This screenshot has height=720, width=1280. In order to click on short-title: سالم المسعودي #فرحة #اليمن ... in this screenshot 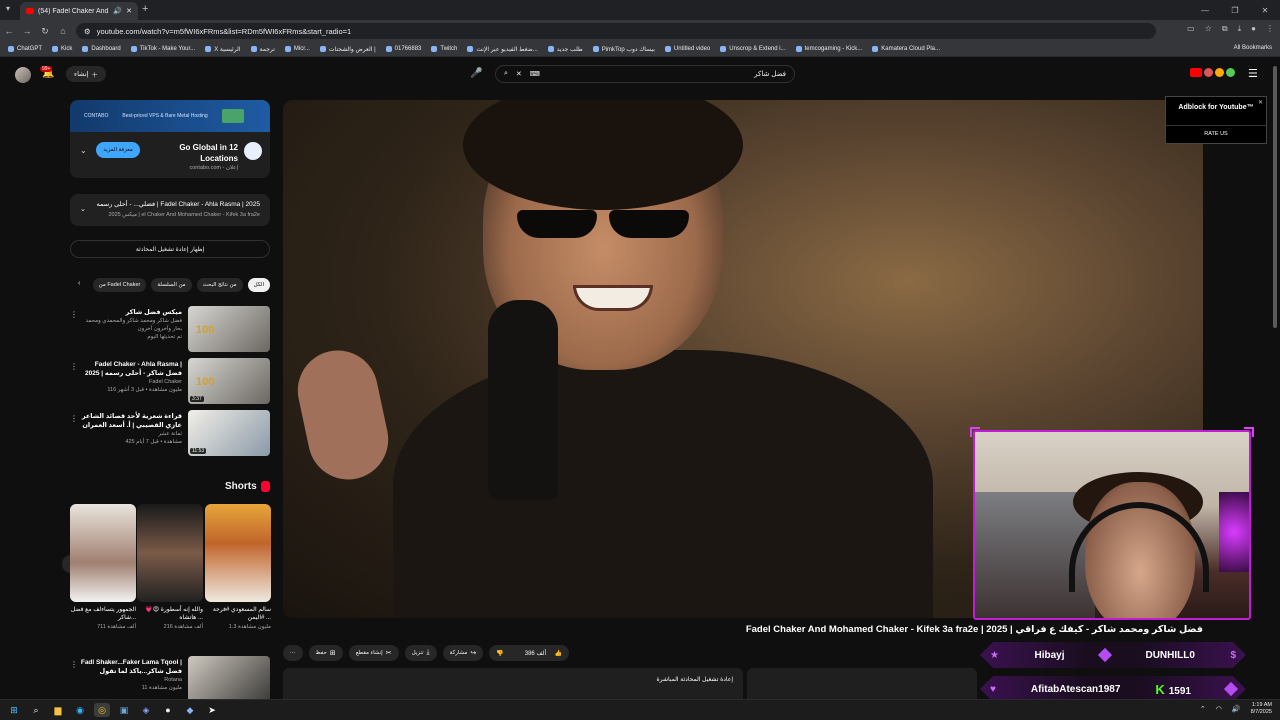, I will do `click(238, 614)`.